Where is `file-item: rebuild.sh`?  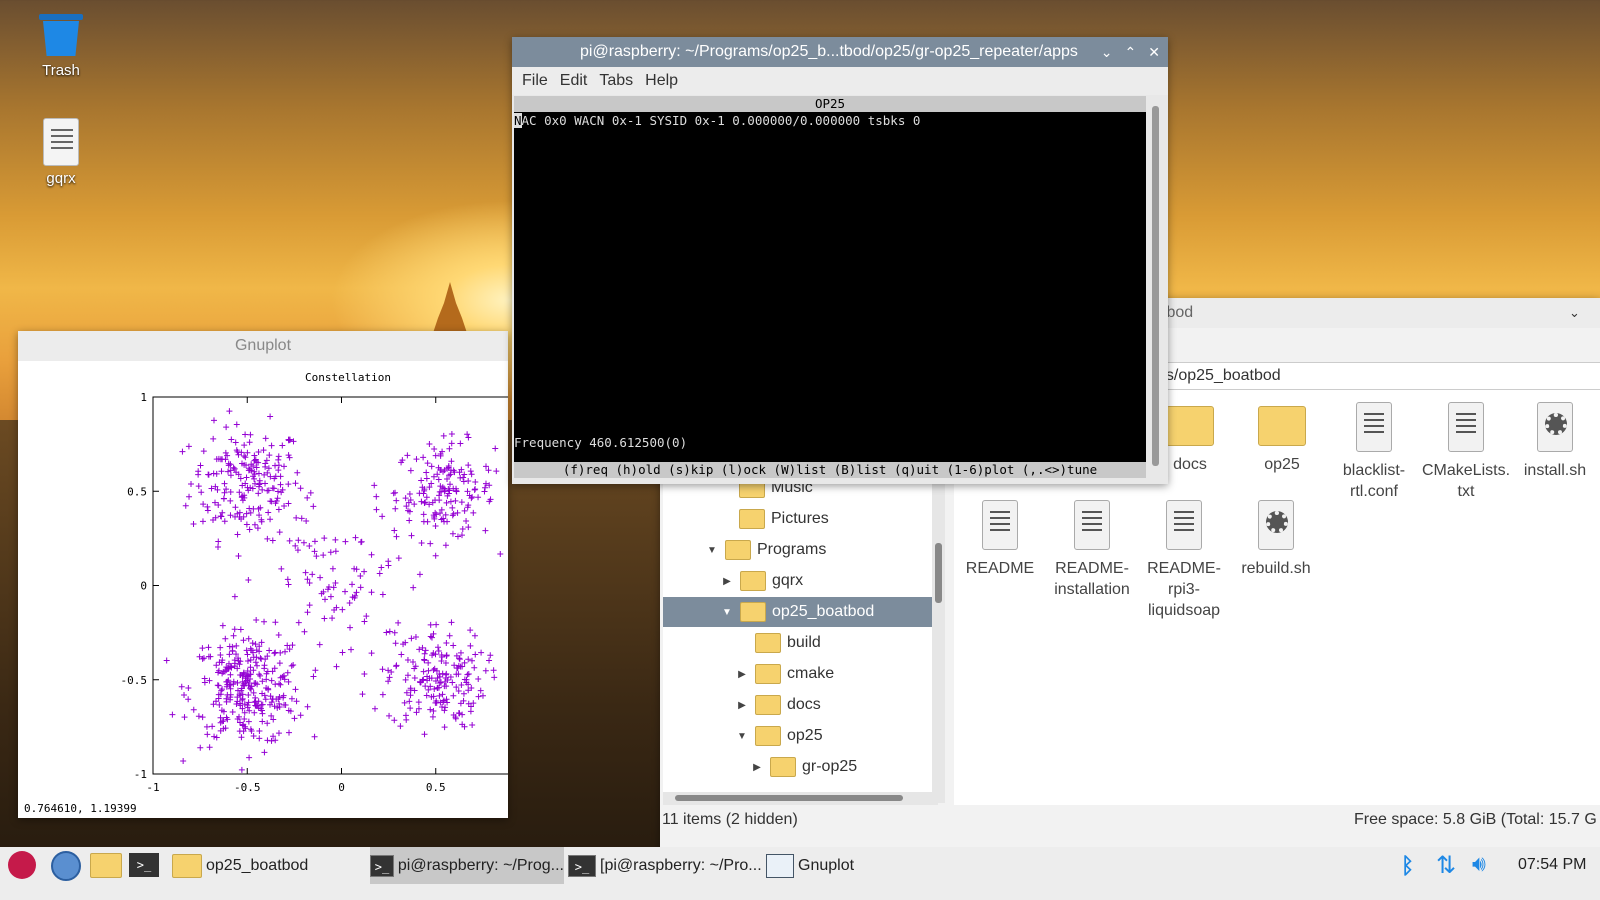 file-item: rebuild.sh is located at coordinates (1276, 537).